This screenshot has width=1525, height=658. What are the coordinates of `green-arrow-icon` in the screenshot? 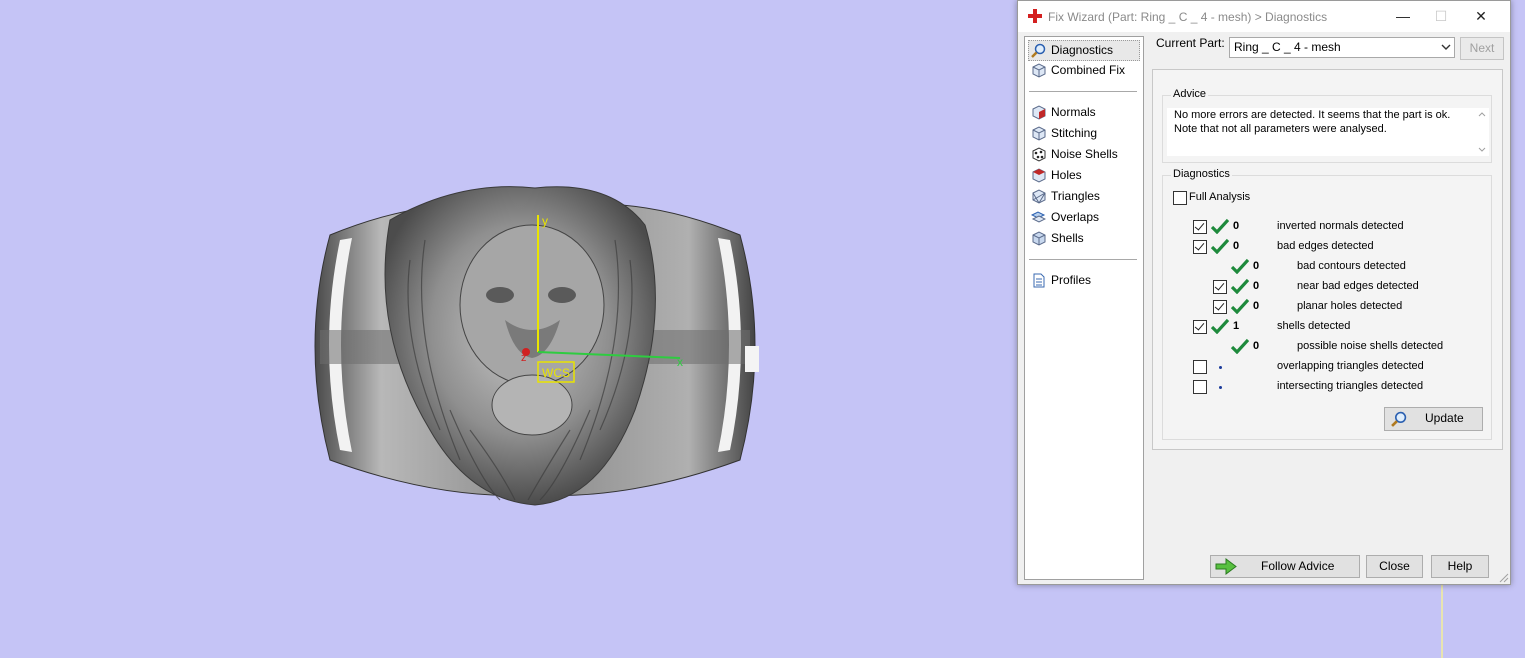 It's located at (1226, 566).